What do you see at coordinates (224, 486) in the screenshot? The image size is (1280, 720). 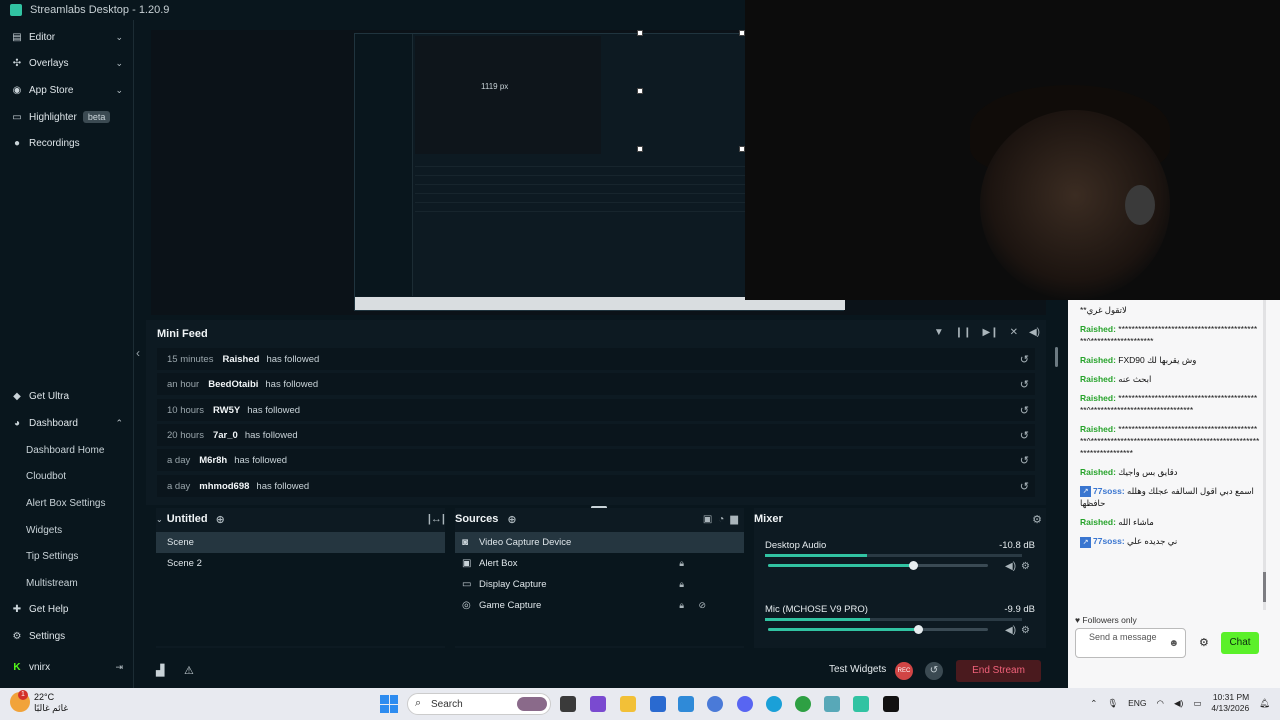 I see `feed-user: mhmod698` at bounding box center [224, 486].